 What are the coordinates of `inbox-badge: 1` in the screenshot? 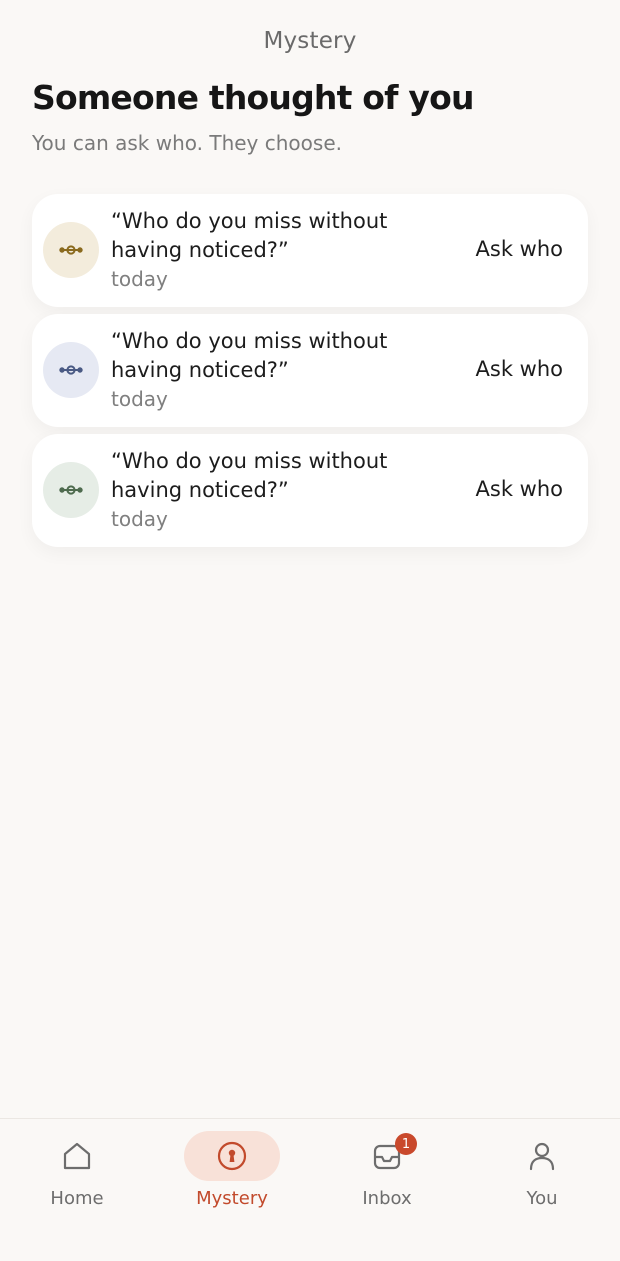 It's located at (406, 1144).